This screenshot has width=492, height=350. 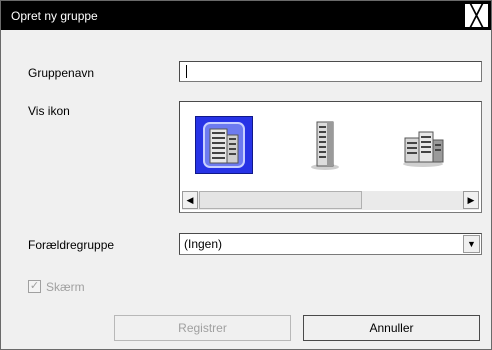 I want to click on screen-checkbox: ✓, so click(x=34, y=286).